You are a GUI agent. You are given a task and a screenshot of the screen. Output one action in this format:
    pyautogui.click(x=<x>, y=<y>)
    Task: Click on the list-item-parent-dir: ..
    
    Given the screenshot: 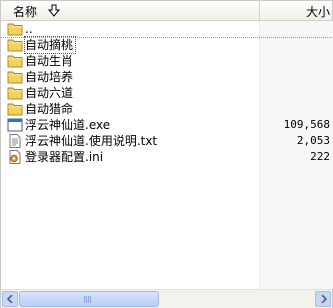 What is the action you would take?
    pyautogui.click(x=166, y=29)
    